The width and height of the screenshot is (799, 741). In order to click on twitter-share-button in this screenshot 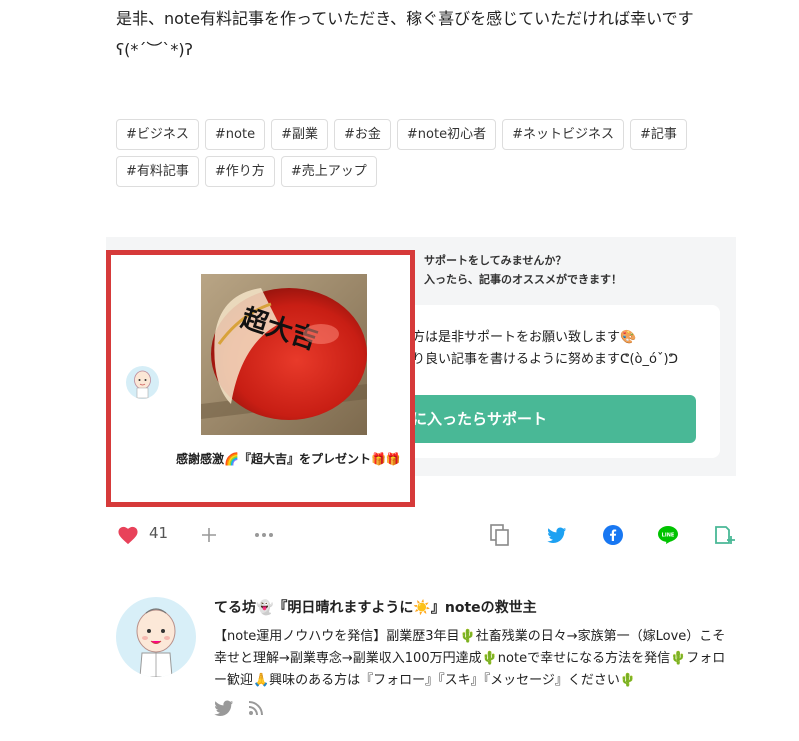, I will do `click(557, 535)`.